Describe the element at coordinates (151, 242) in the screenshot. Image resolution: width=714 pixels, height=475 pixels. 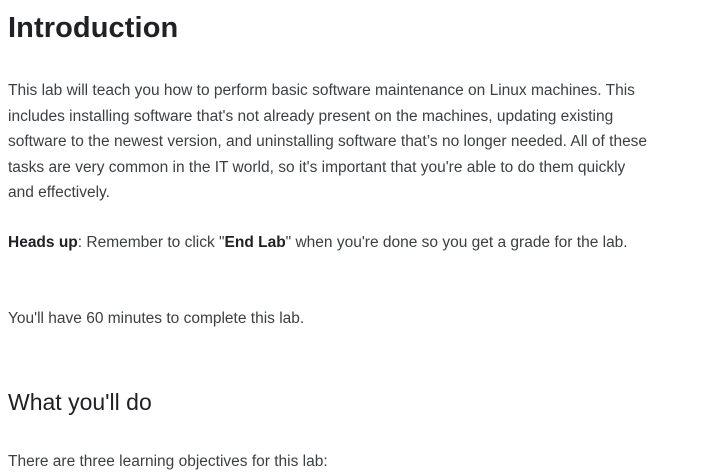
I see `heads-up-text-before: : Remember to click "` at that location.